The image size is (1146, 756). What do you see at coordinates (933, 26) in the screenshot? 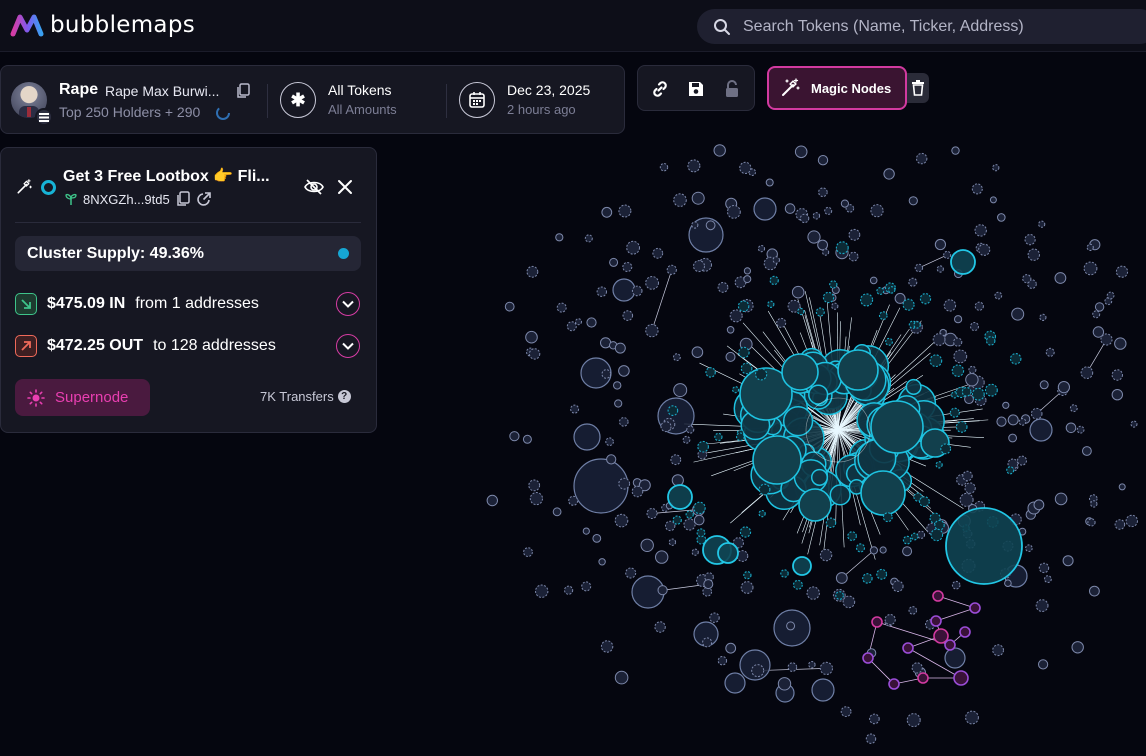
I see `search-input` at bounding box center [933, 26].